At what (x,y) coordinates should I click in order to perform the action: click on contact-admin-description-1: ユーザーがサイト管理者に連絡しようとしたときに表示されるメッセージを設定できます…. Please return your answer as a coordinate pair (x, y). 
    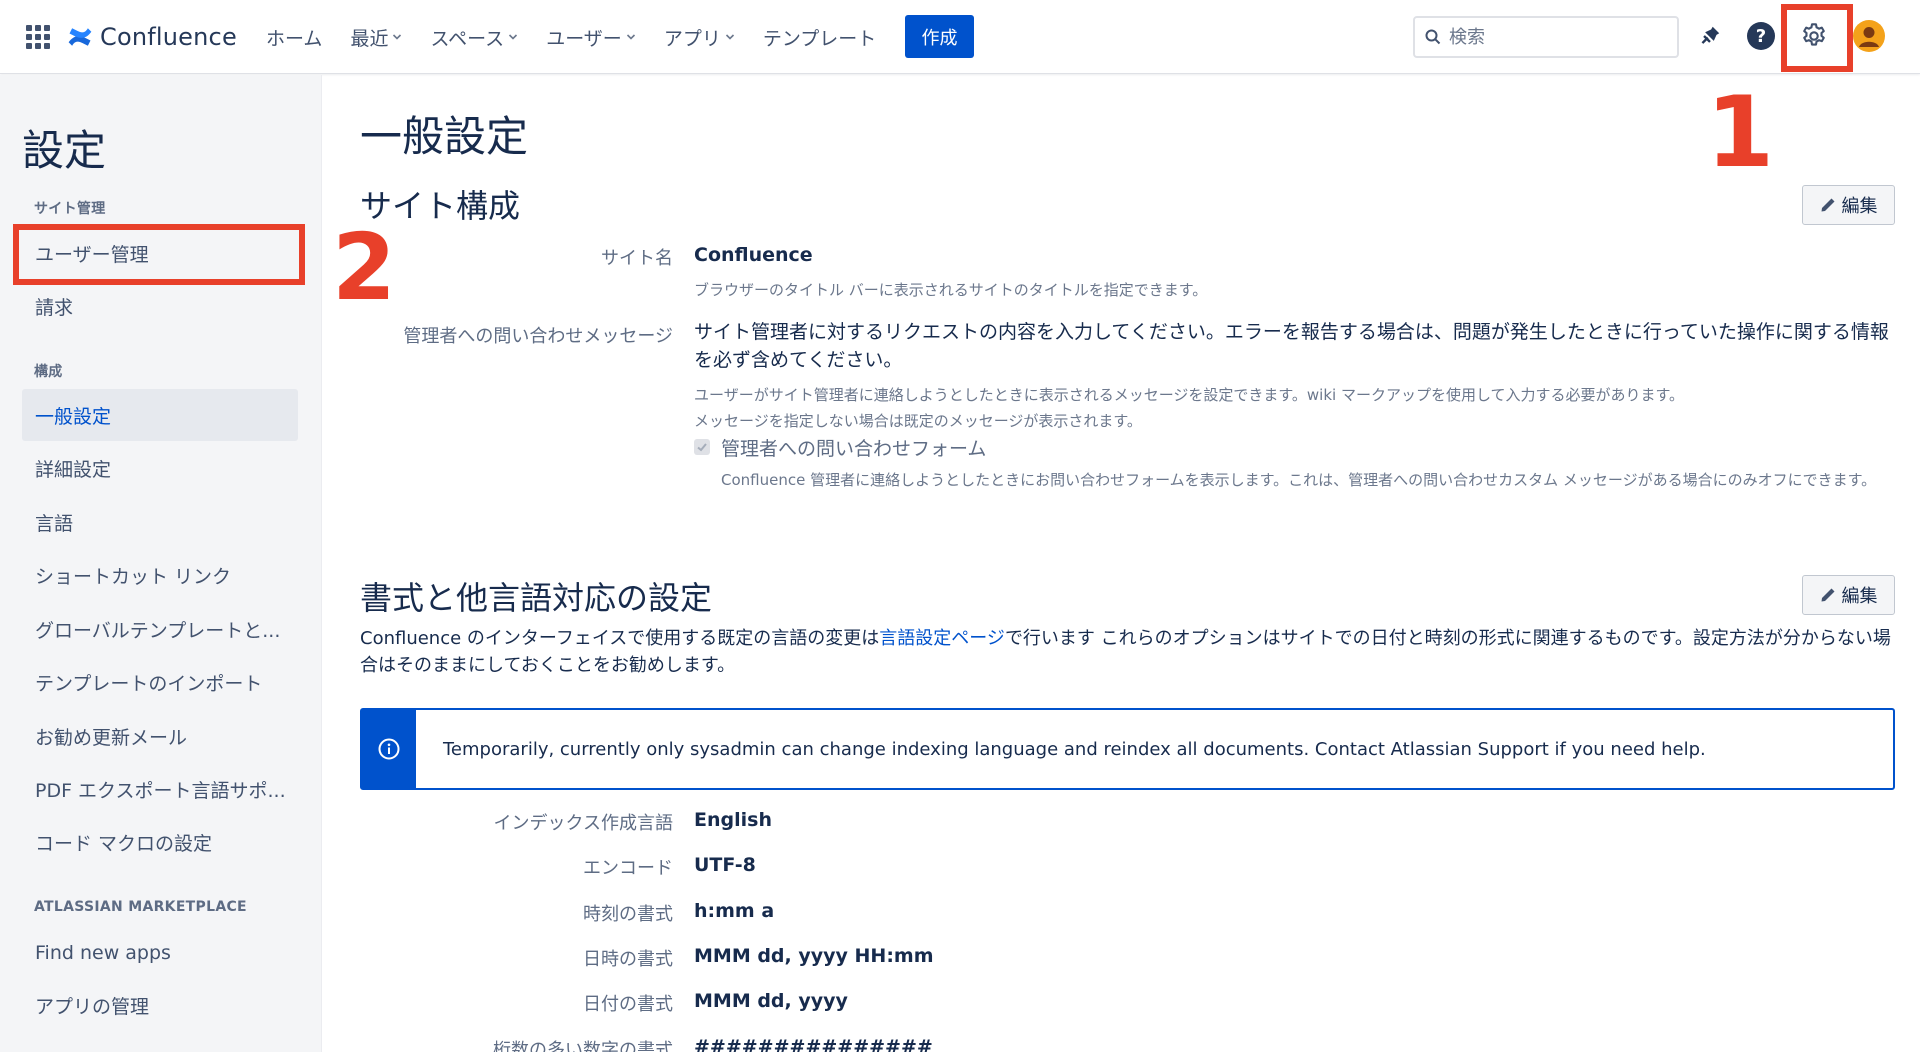
    Looking at the image, I should click on (1189, 395).